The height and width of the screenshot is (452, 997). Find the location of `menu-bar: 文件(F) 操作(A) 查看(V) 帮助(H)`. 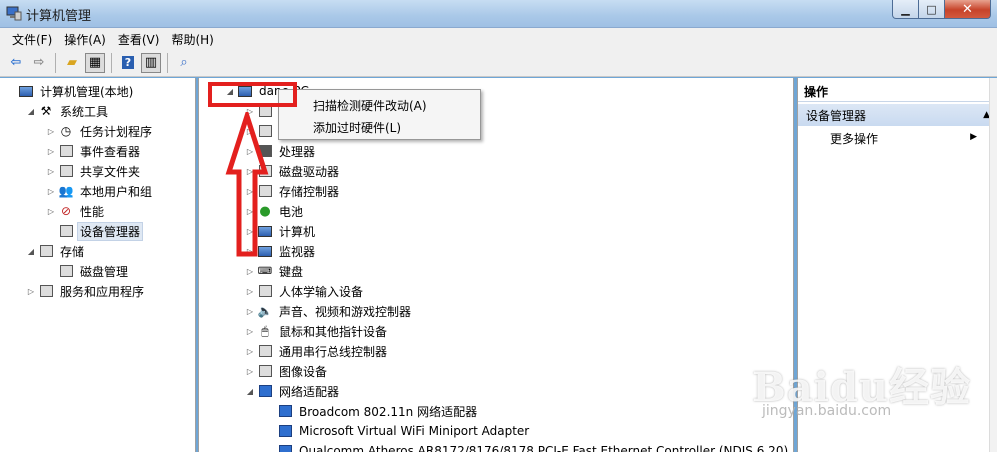

menu-bar: 文件(F) 操作(A) 查看(V) 帮助(H) is located at coordinates (498, 38).